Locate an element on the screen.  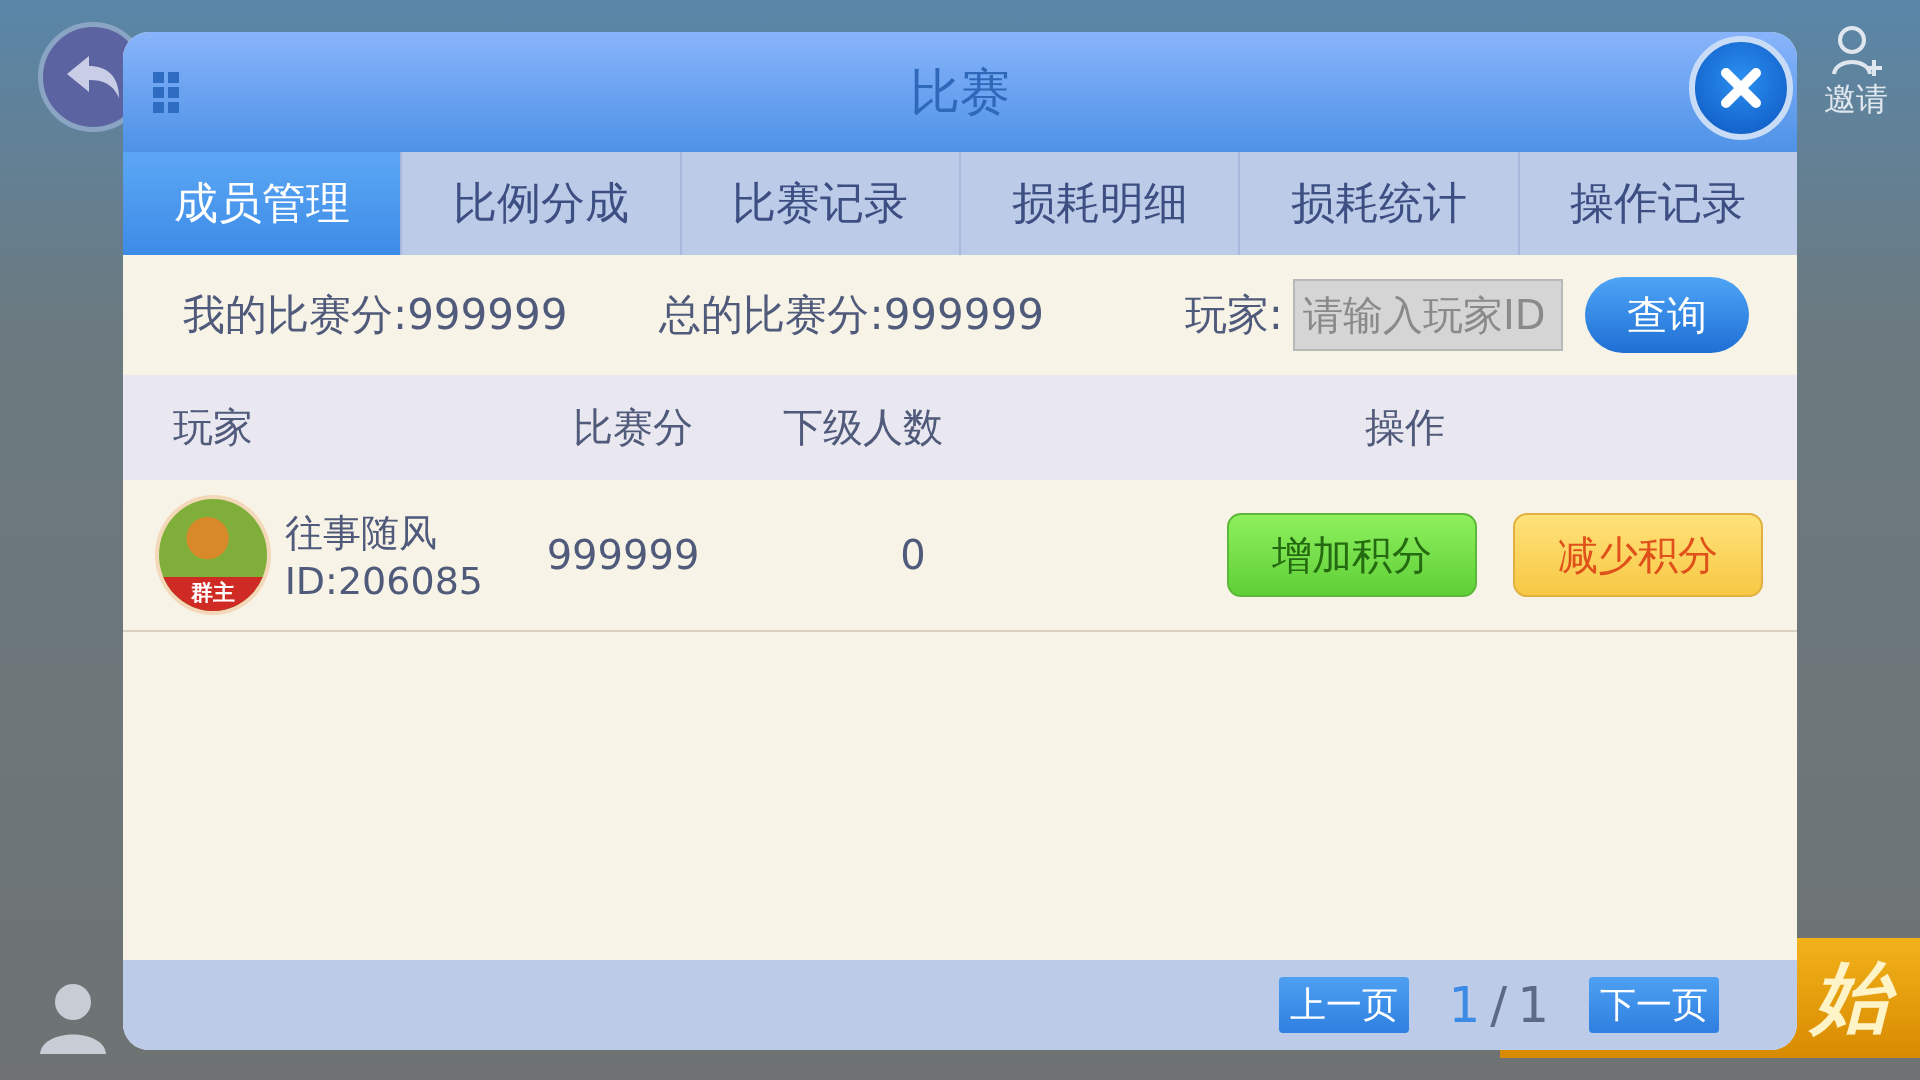
tab: 操作记录 is located at coordinates (1657, 203).